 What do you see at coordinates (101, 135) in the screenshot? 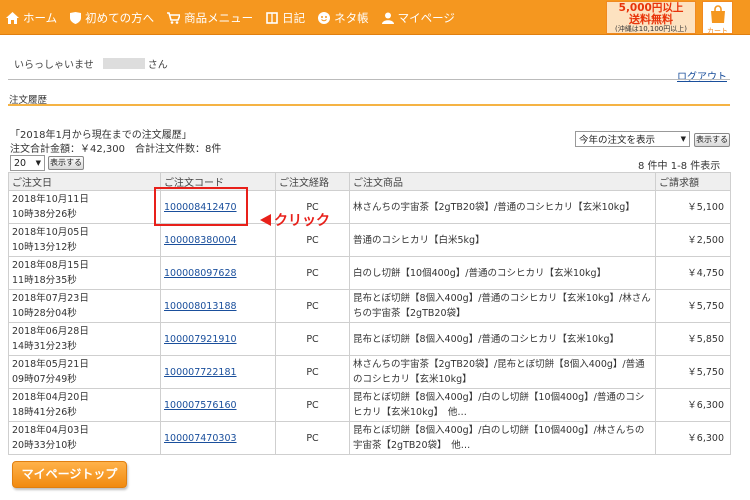
I see `order-range-text: 「2018年1月から現在までの注文履歴」` at bounding box center [101, 135].